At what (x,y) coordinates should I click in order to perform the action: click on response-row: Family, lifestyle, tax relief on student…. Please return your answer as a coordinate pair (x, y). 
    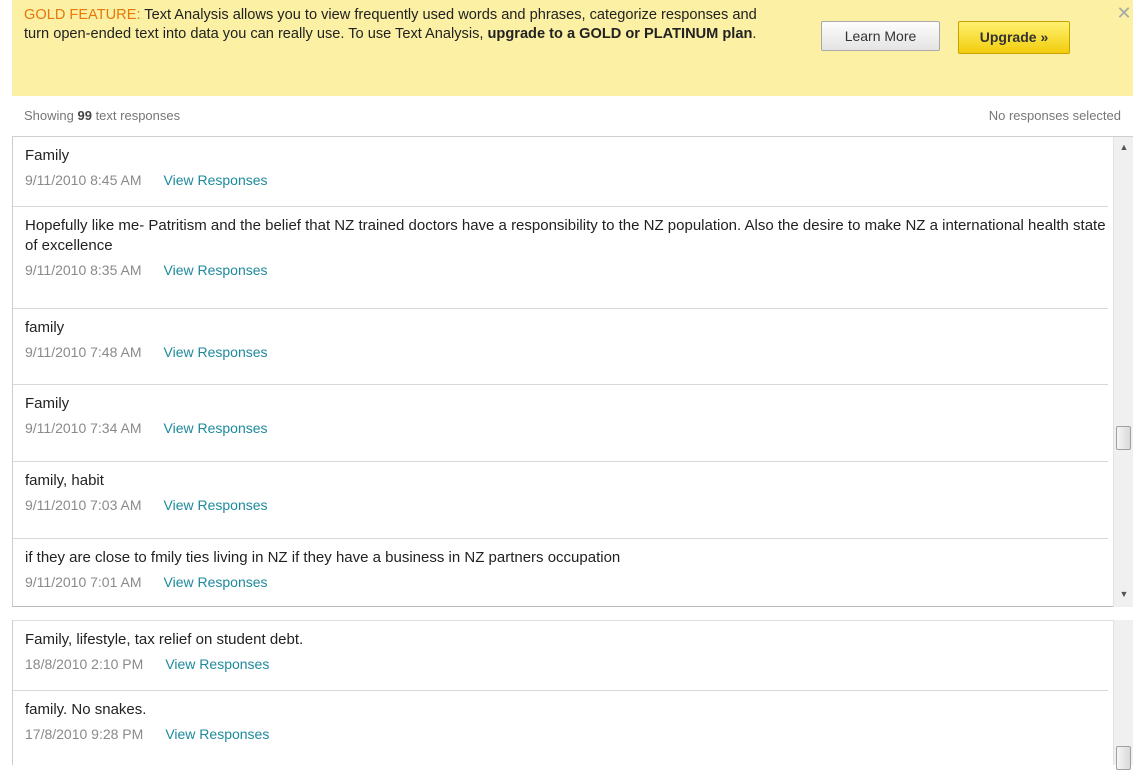
    Looking at the image, I should click on (560, 656).